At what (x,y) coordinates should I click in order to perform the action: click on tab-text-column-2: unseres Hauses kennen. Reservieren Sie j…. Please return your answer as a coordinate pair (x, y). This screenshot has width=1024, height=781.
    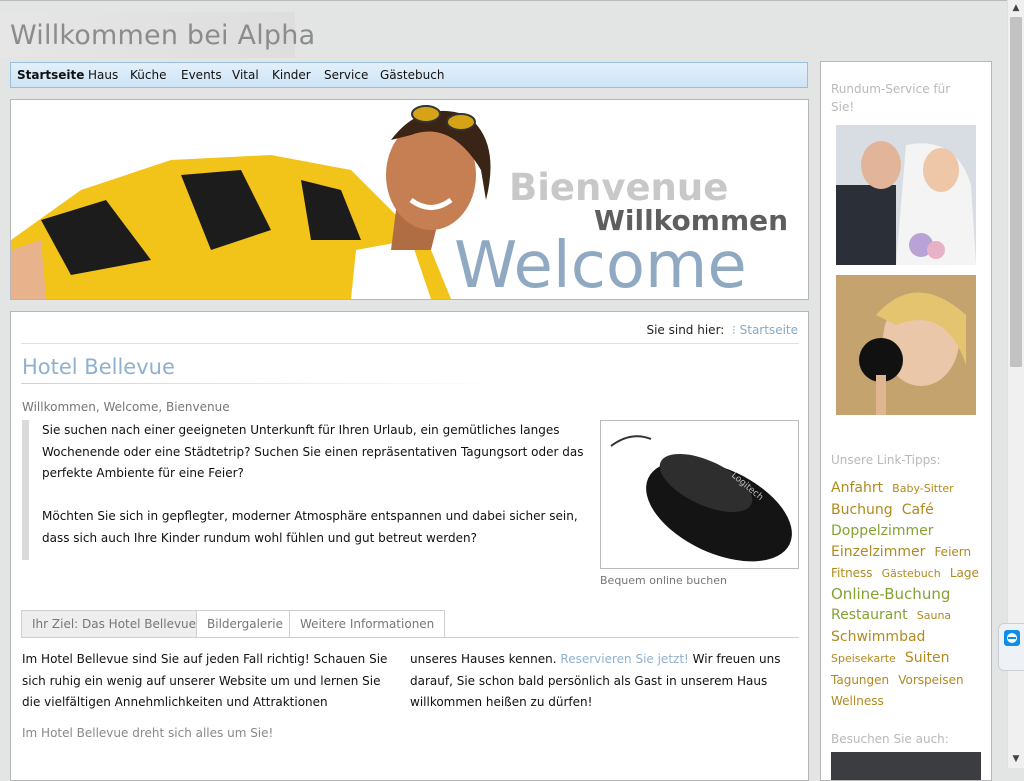
    Looking at the image, I should click on (597, 681).